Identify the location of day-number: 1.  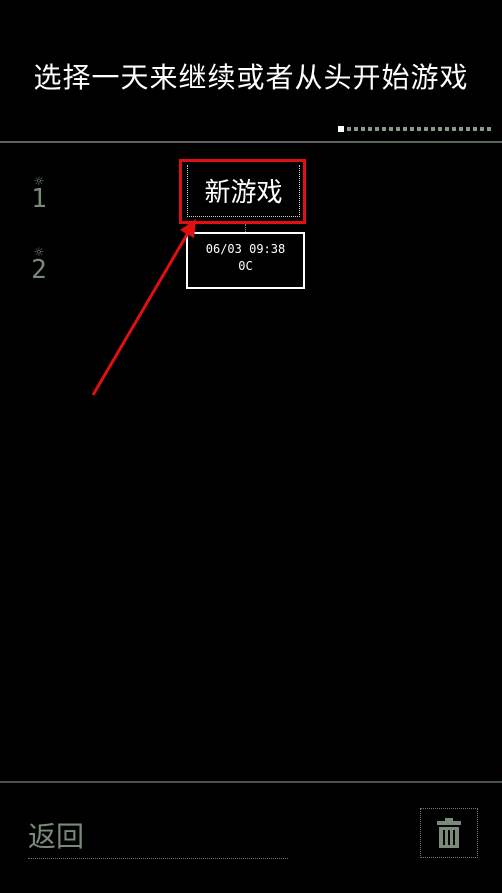
(39, 199).